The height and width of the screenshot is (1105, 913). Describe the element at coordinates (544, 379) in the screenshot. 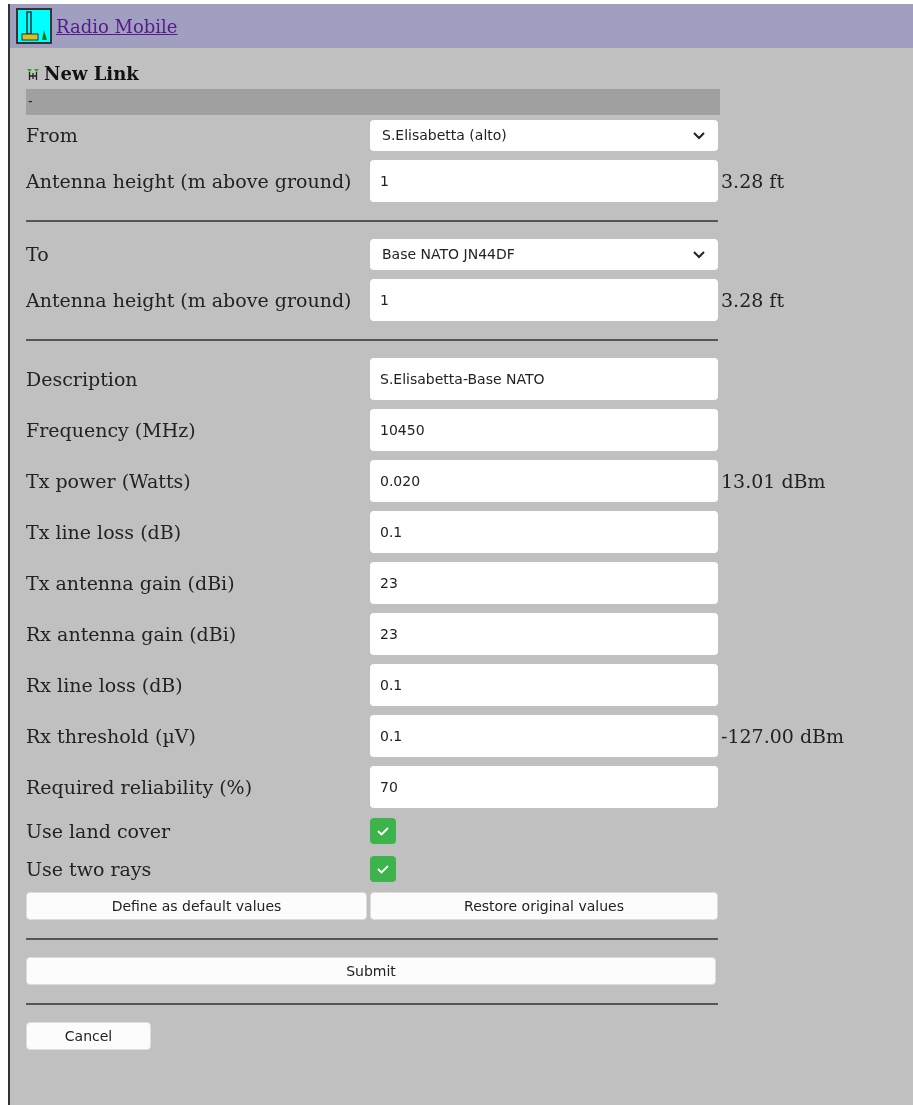

I see `input-field: S.Elisabetta-Base NATO` at that location.